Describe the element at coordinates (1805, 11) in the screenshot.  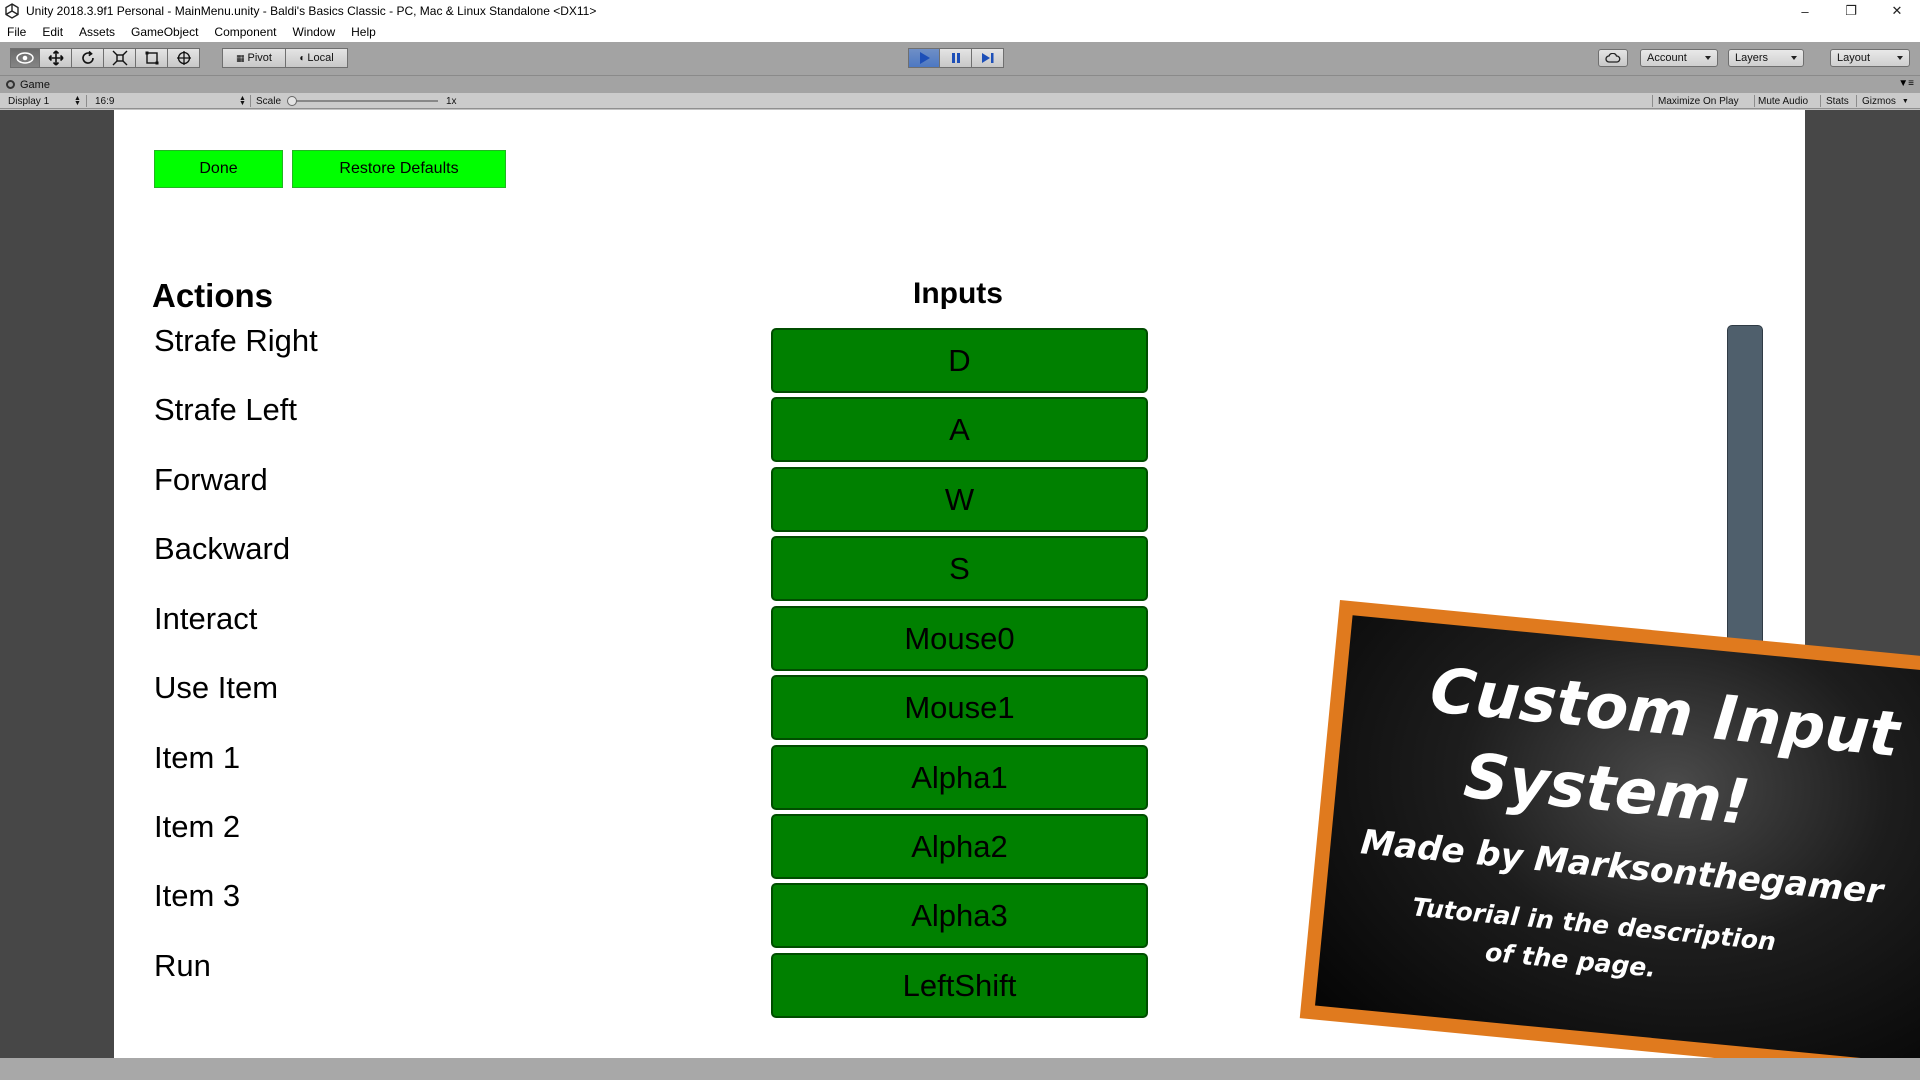
I see `minimize-button: –` at that location.